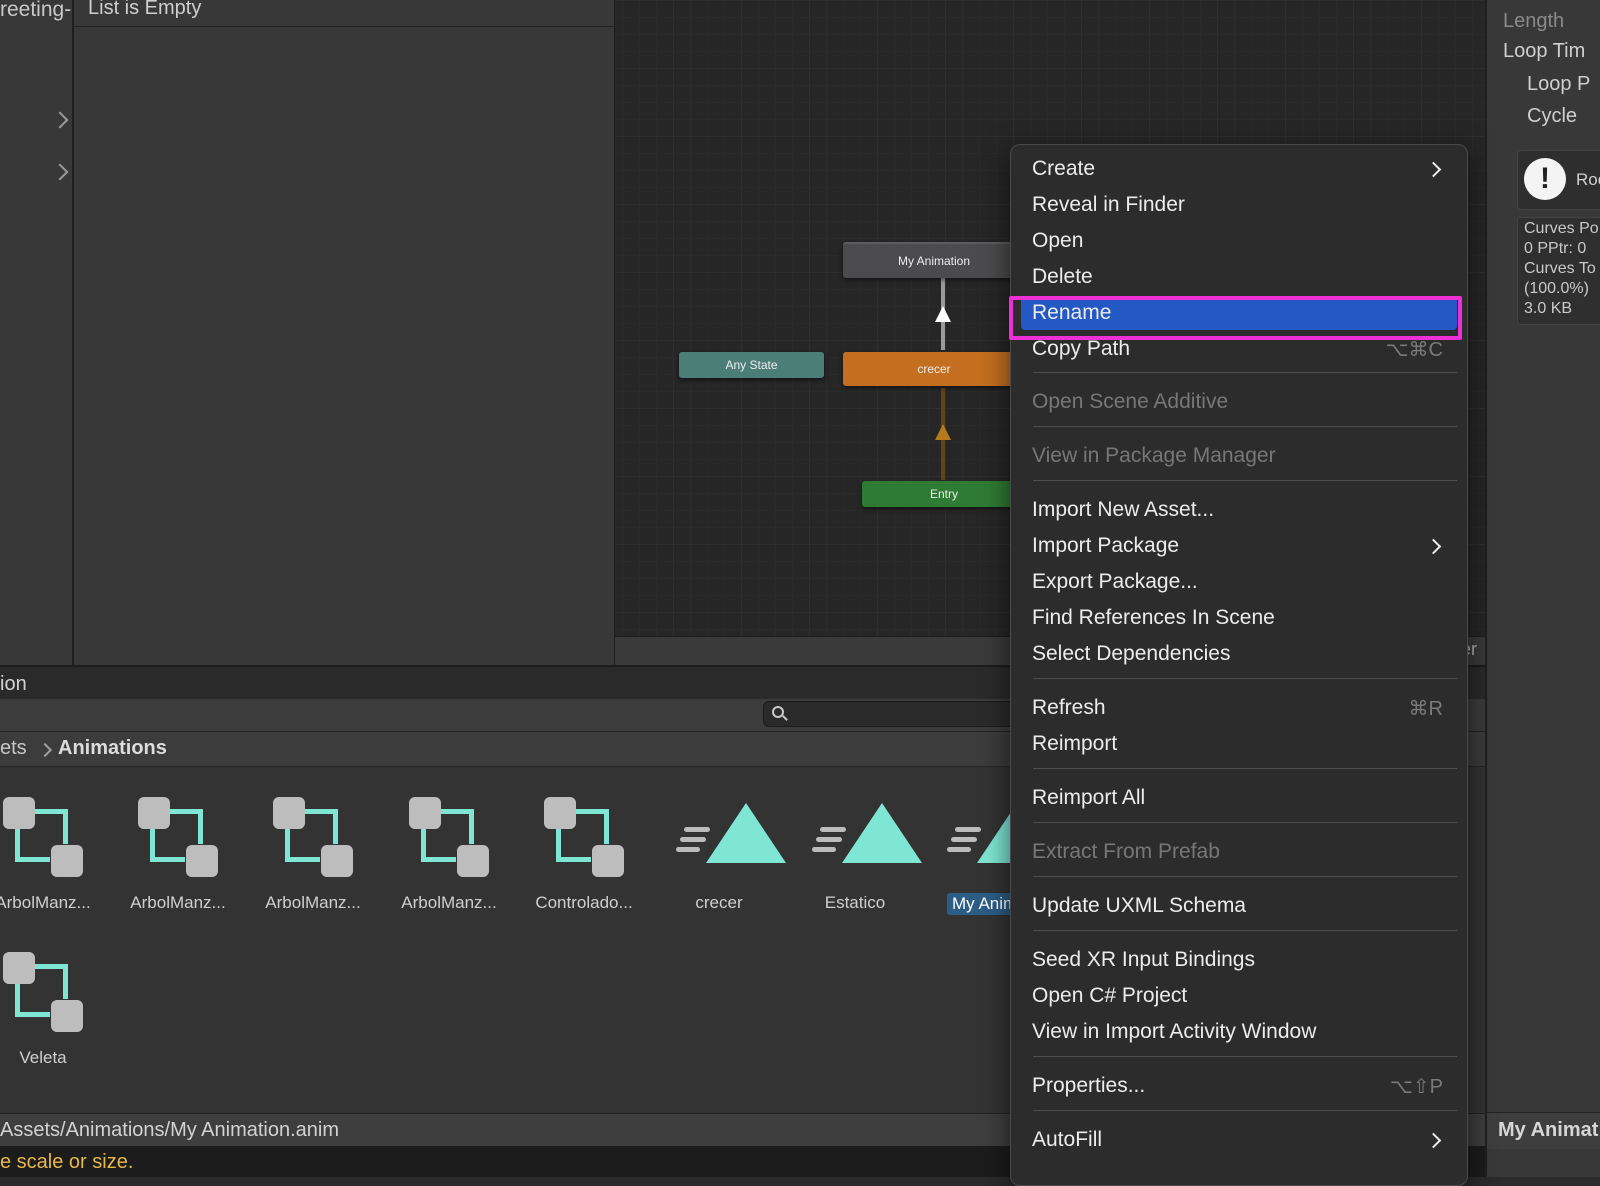 This screenshot has height=1186, width=1600. Describe the element at coordinates (1561, 228) in the screenshot. I see `stats-line: Curves Po` at that location.